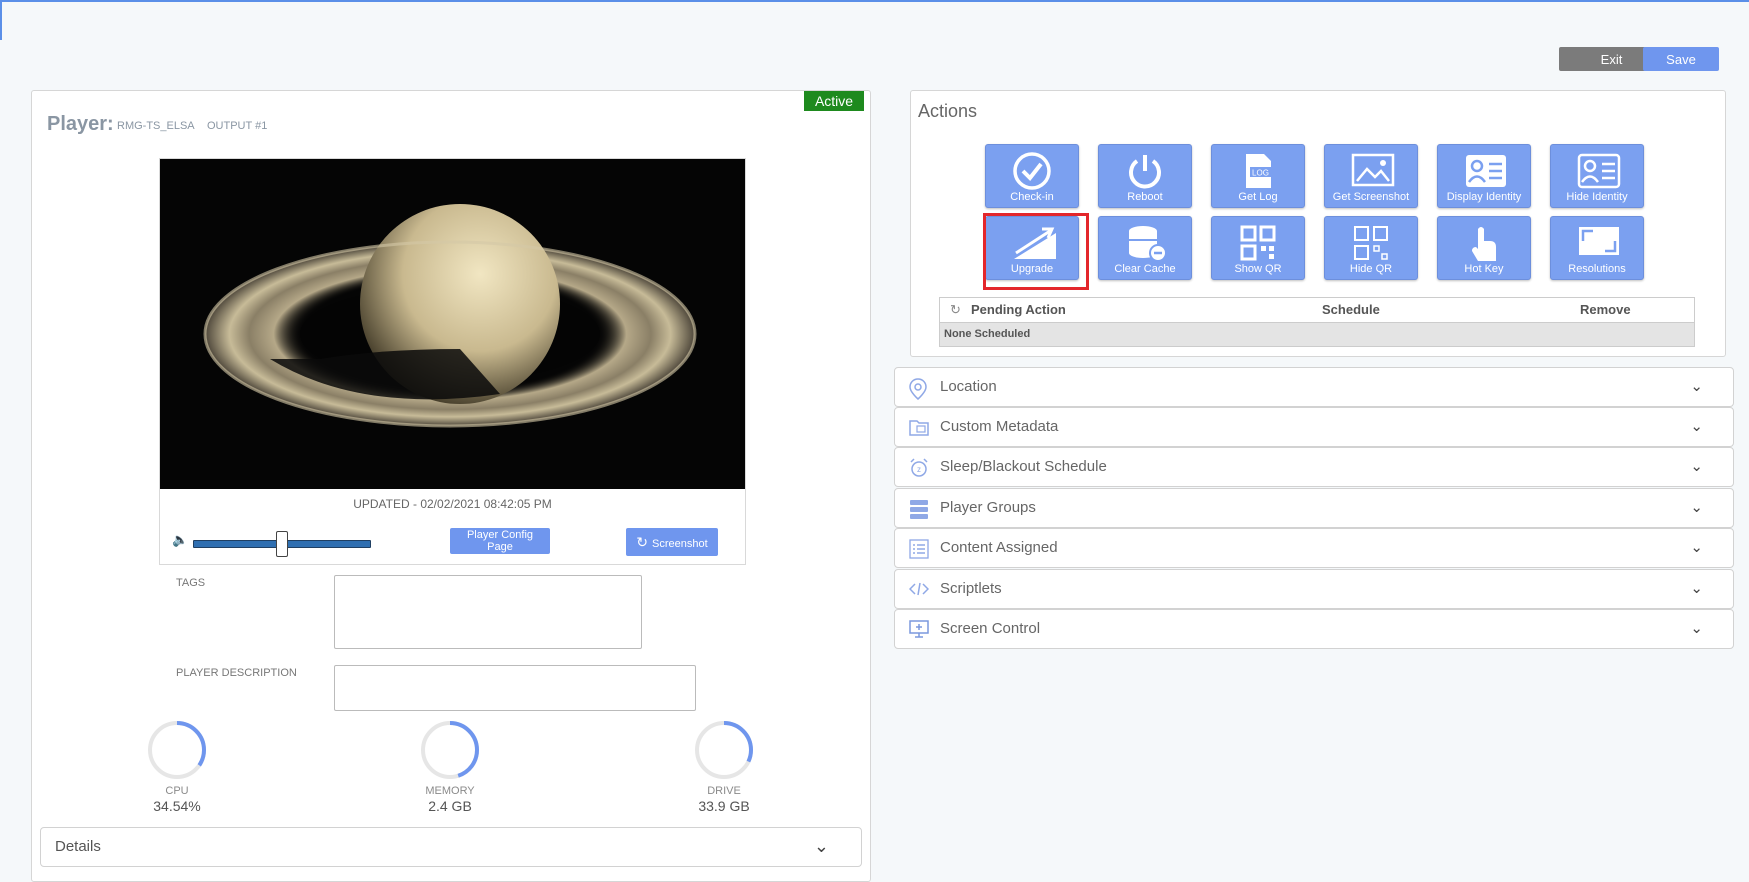  Describe the element at coordinates (1032, 197) in the screenshot. I see `checkin-label: Check-in` at that location.